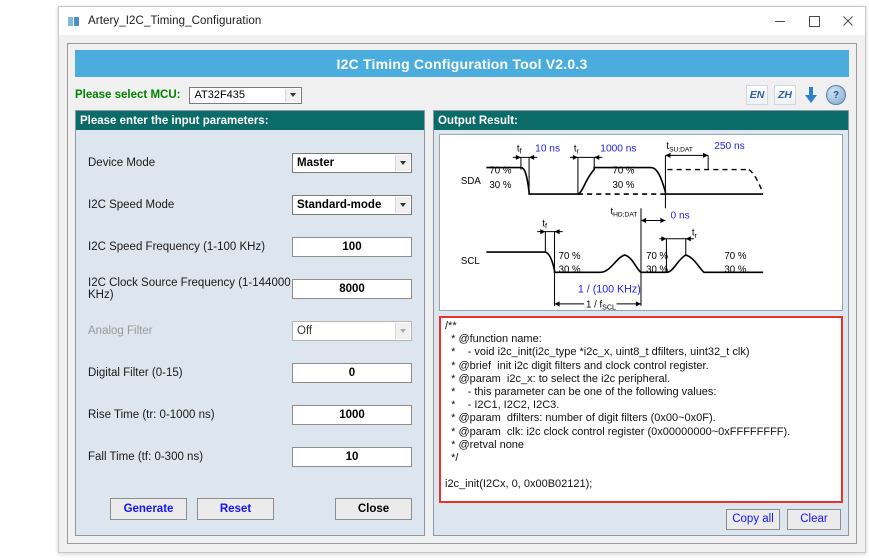 The image size is (869, 560). I want to click on i2c-timing-diagram: SDA SCL 70 % 30 % 70 % 30 % 70 % 30 % 70, so click(641, 222).